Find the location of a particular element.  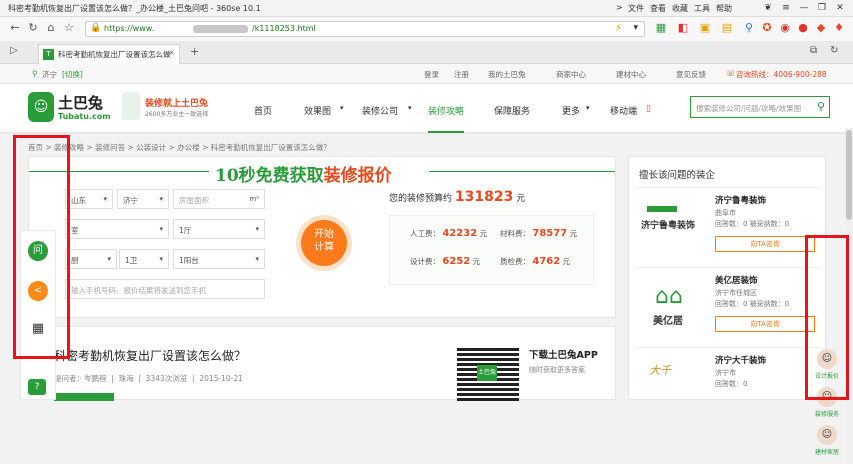

close-button: ✕ is located at coordinates (840, 8).